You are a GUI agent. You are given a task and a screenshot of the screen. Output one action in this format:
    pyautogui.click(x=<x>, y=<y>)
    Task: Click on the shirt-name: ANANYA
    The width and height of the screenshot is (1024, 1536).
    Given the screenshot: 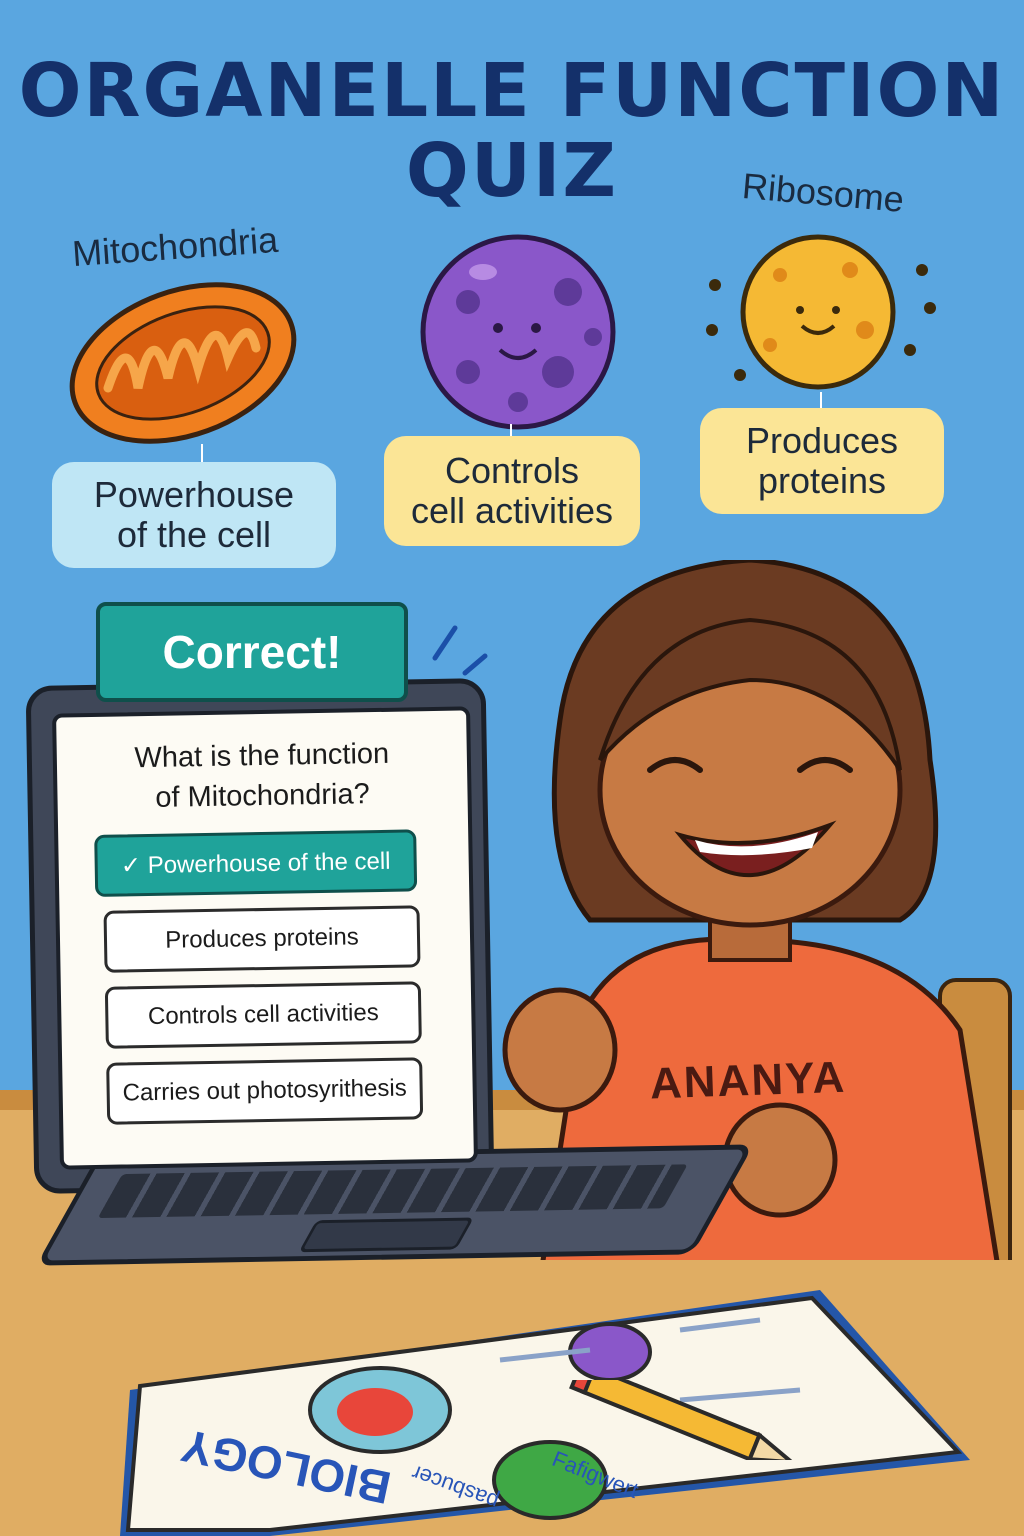 What is the action you would take?
    pyautogui.click(x=748, y=1080)
    